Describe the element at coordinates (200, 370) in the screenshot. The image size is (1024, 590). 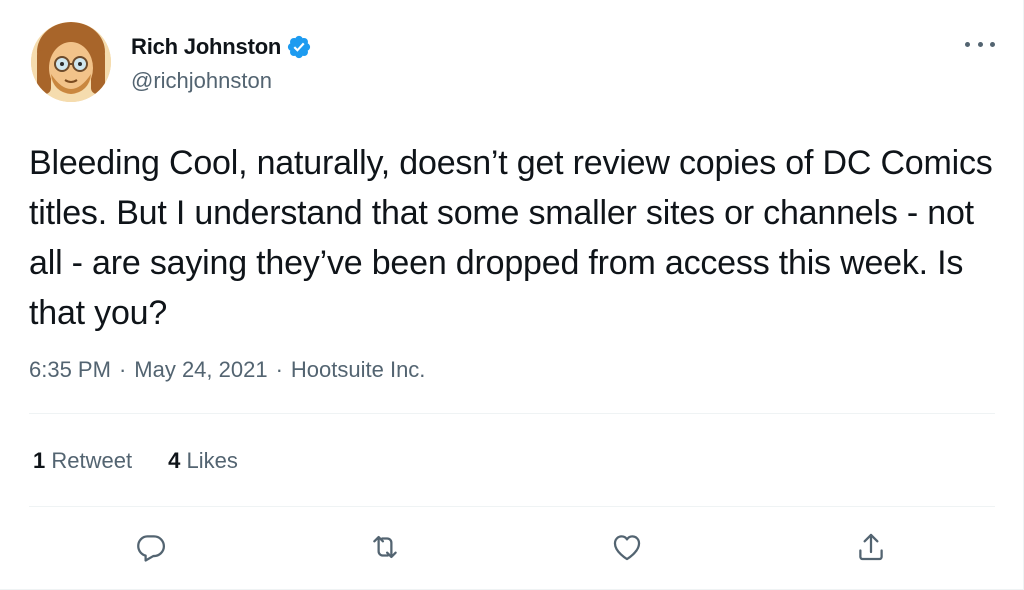
I see `tweet-date: May 24, 2021` at that location.